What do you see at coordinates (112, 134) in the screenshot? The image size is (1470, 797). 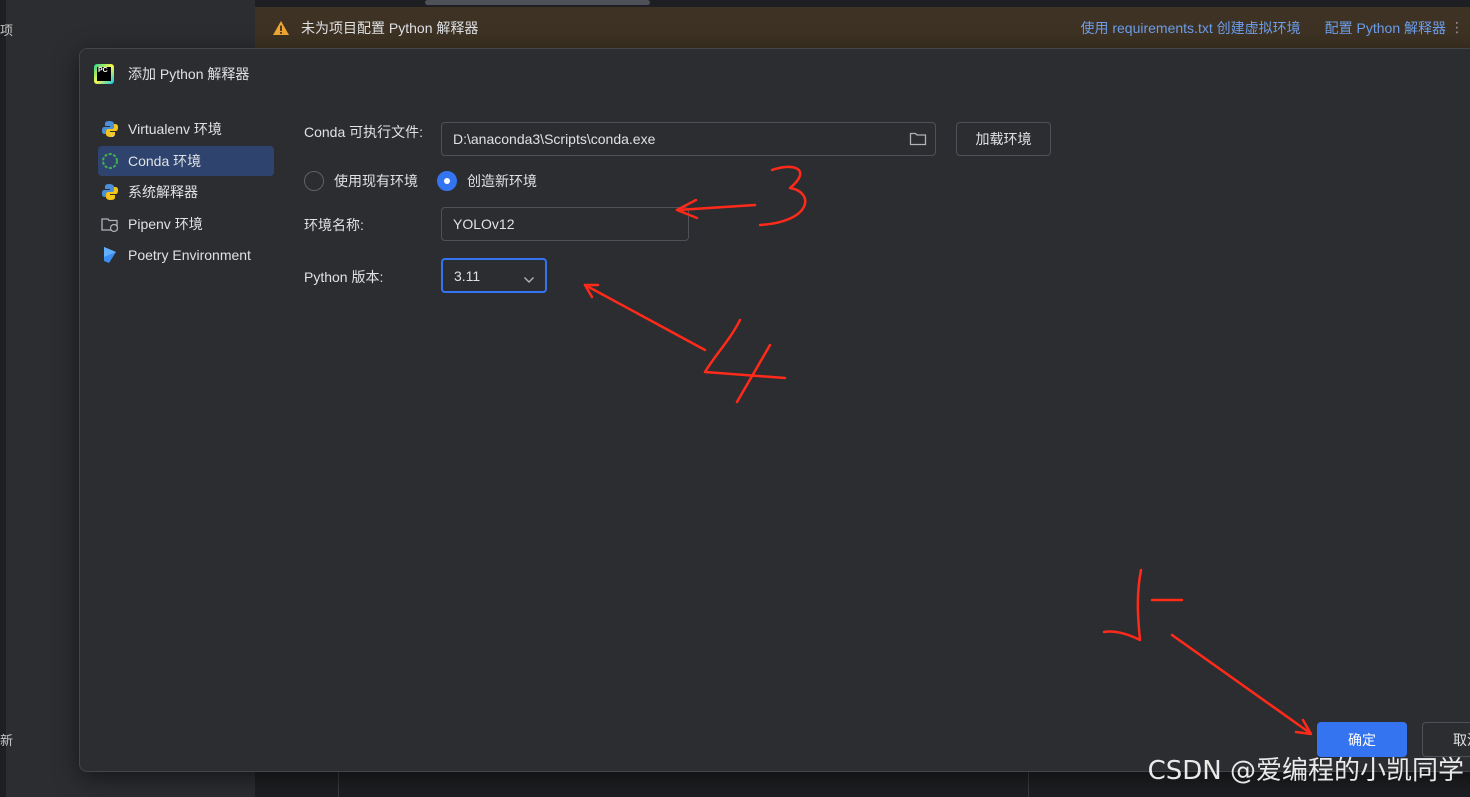 I see `svg-text: v` at bounding box center [112, 134].